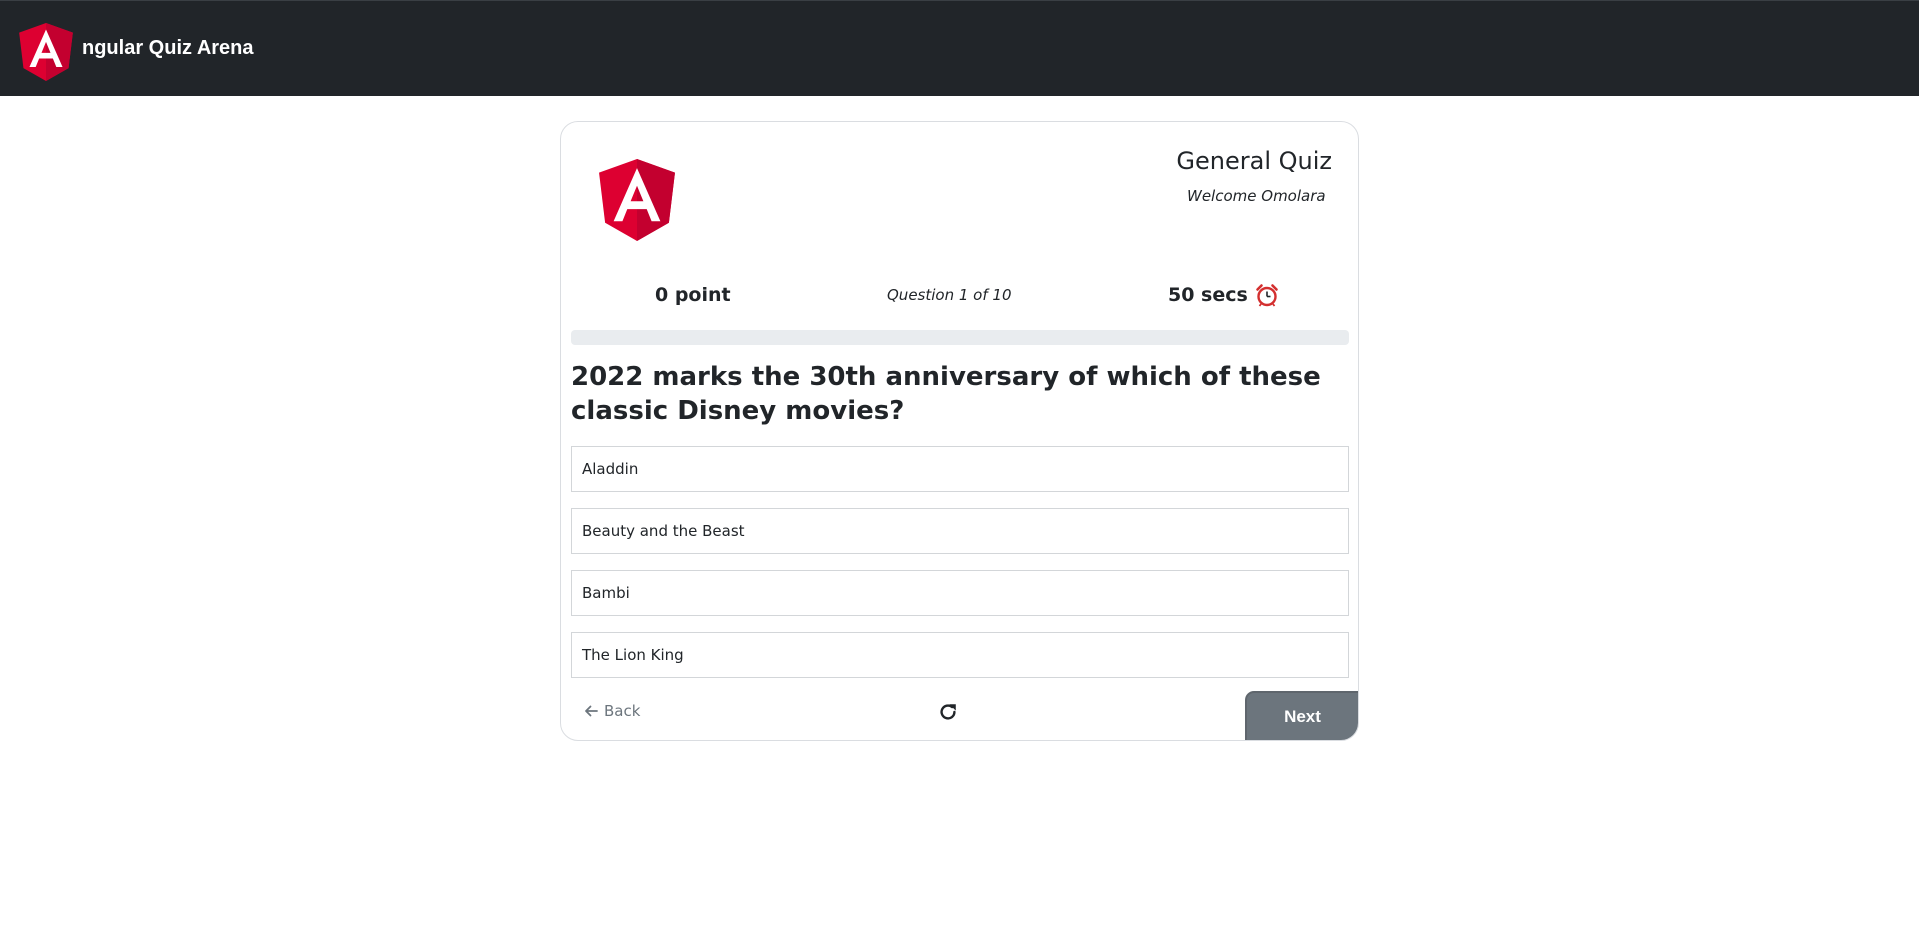 This screenshot has width=1919, height=925. What do you see at coordinates (949, 295) in the screenshot?
I see `question-counter: Question 1 of 10` at bounding box center [949, 295].